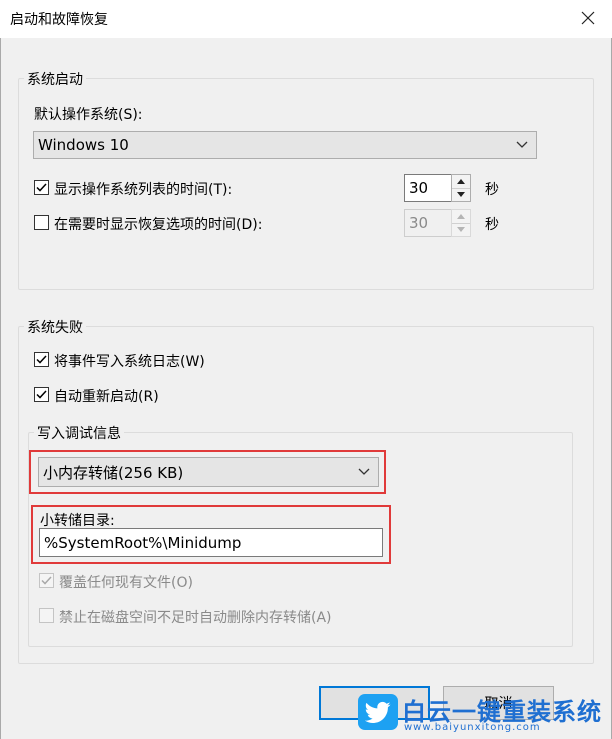 This screenshot has width=612, height=739. Describe the element at coordinates (472, 727) in the screenshot. I see `watermark-url: www.baiyunxitong.com` at that location.